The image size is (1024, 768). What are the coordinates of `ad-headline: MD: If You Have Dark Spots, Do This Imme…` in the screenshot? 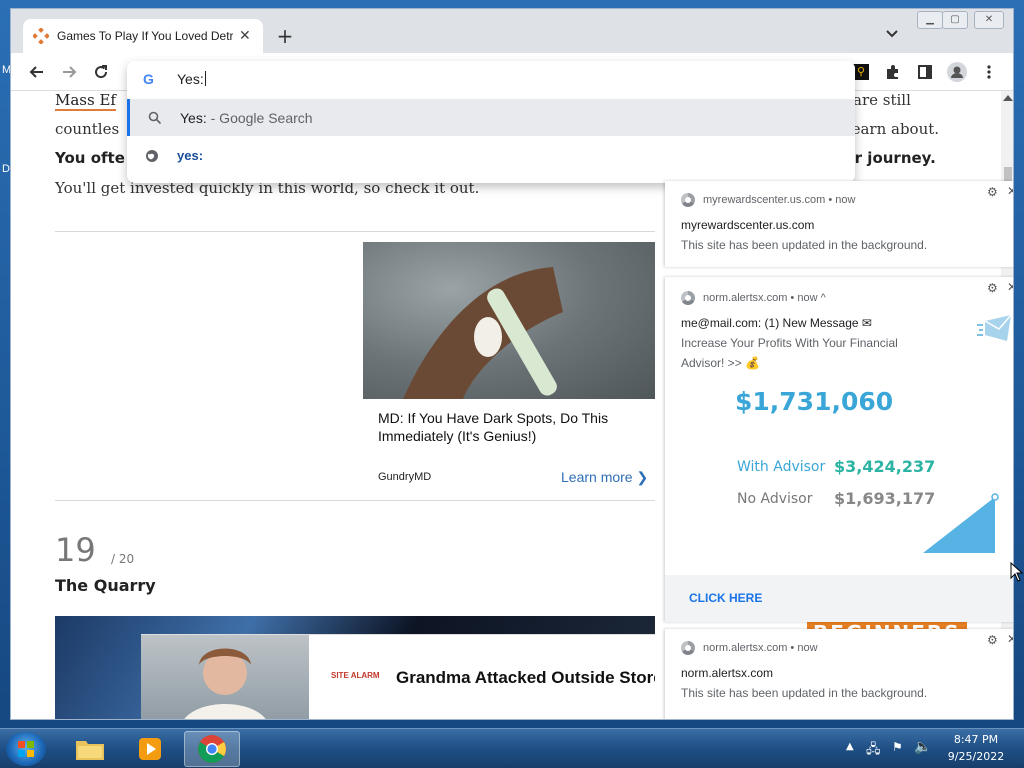 It's located at (513, 427).